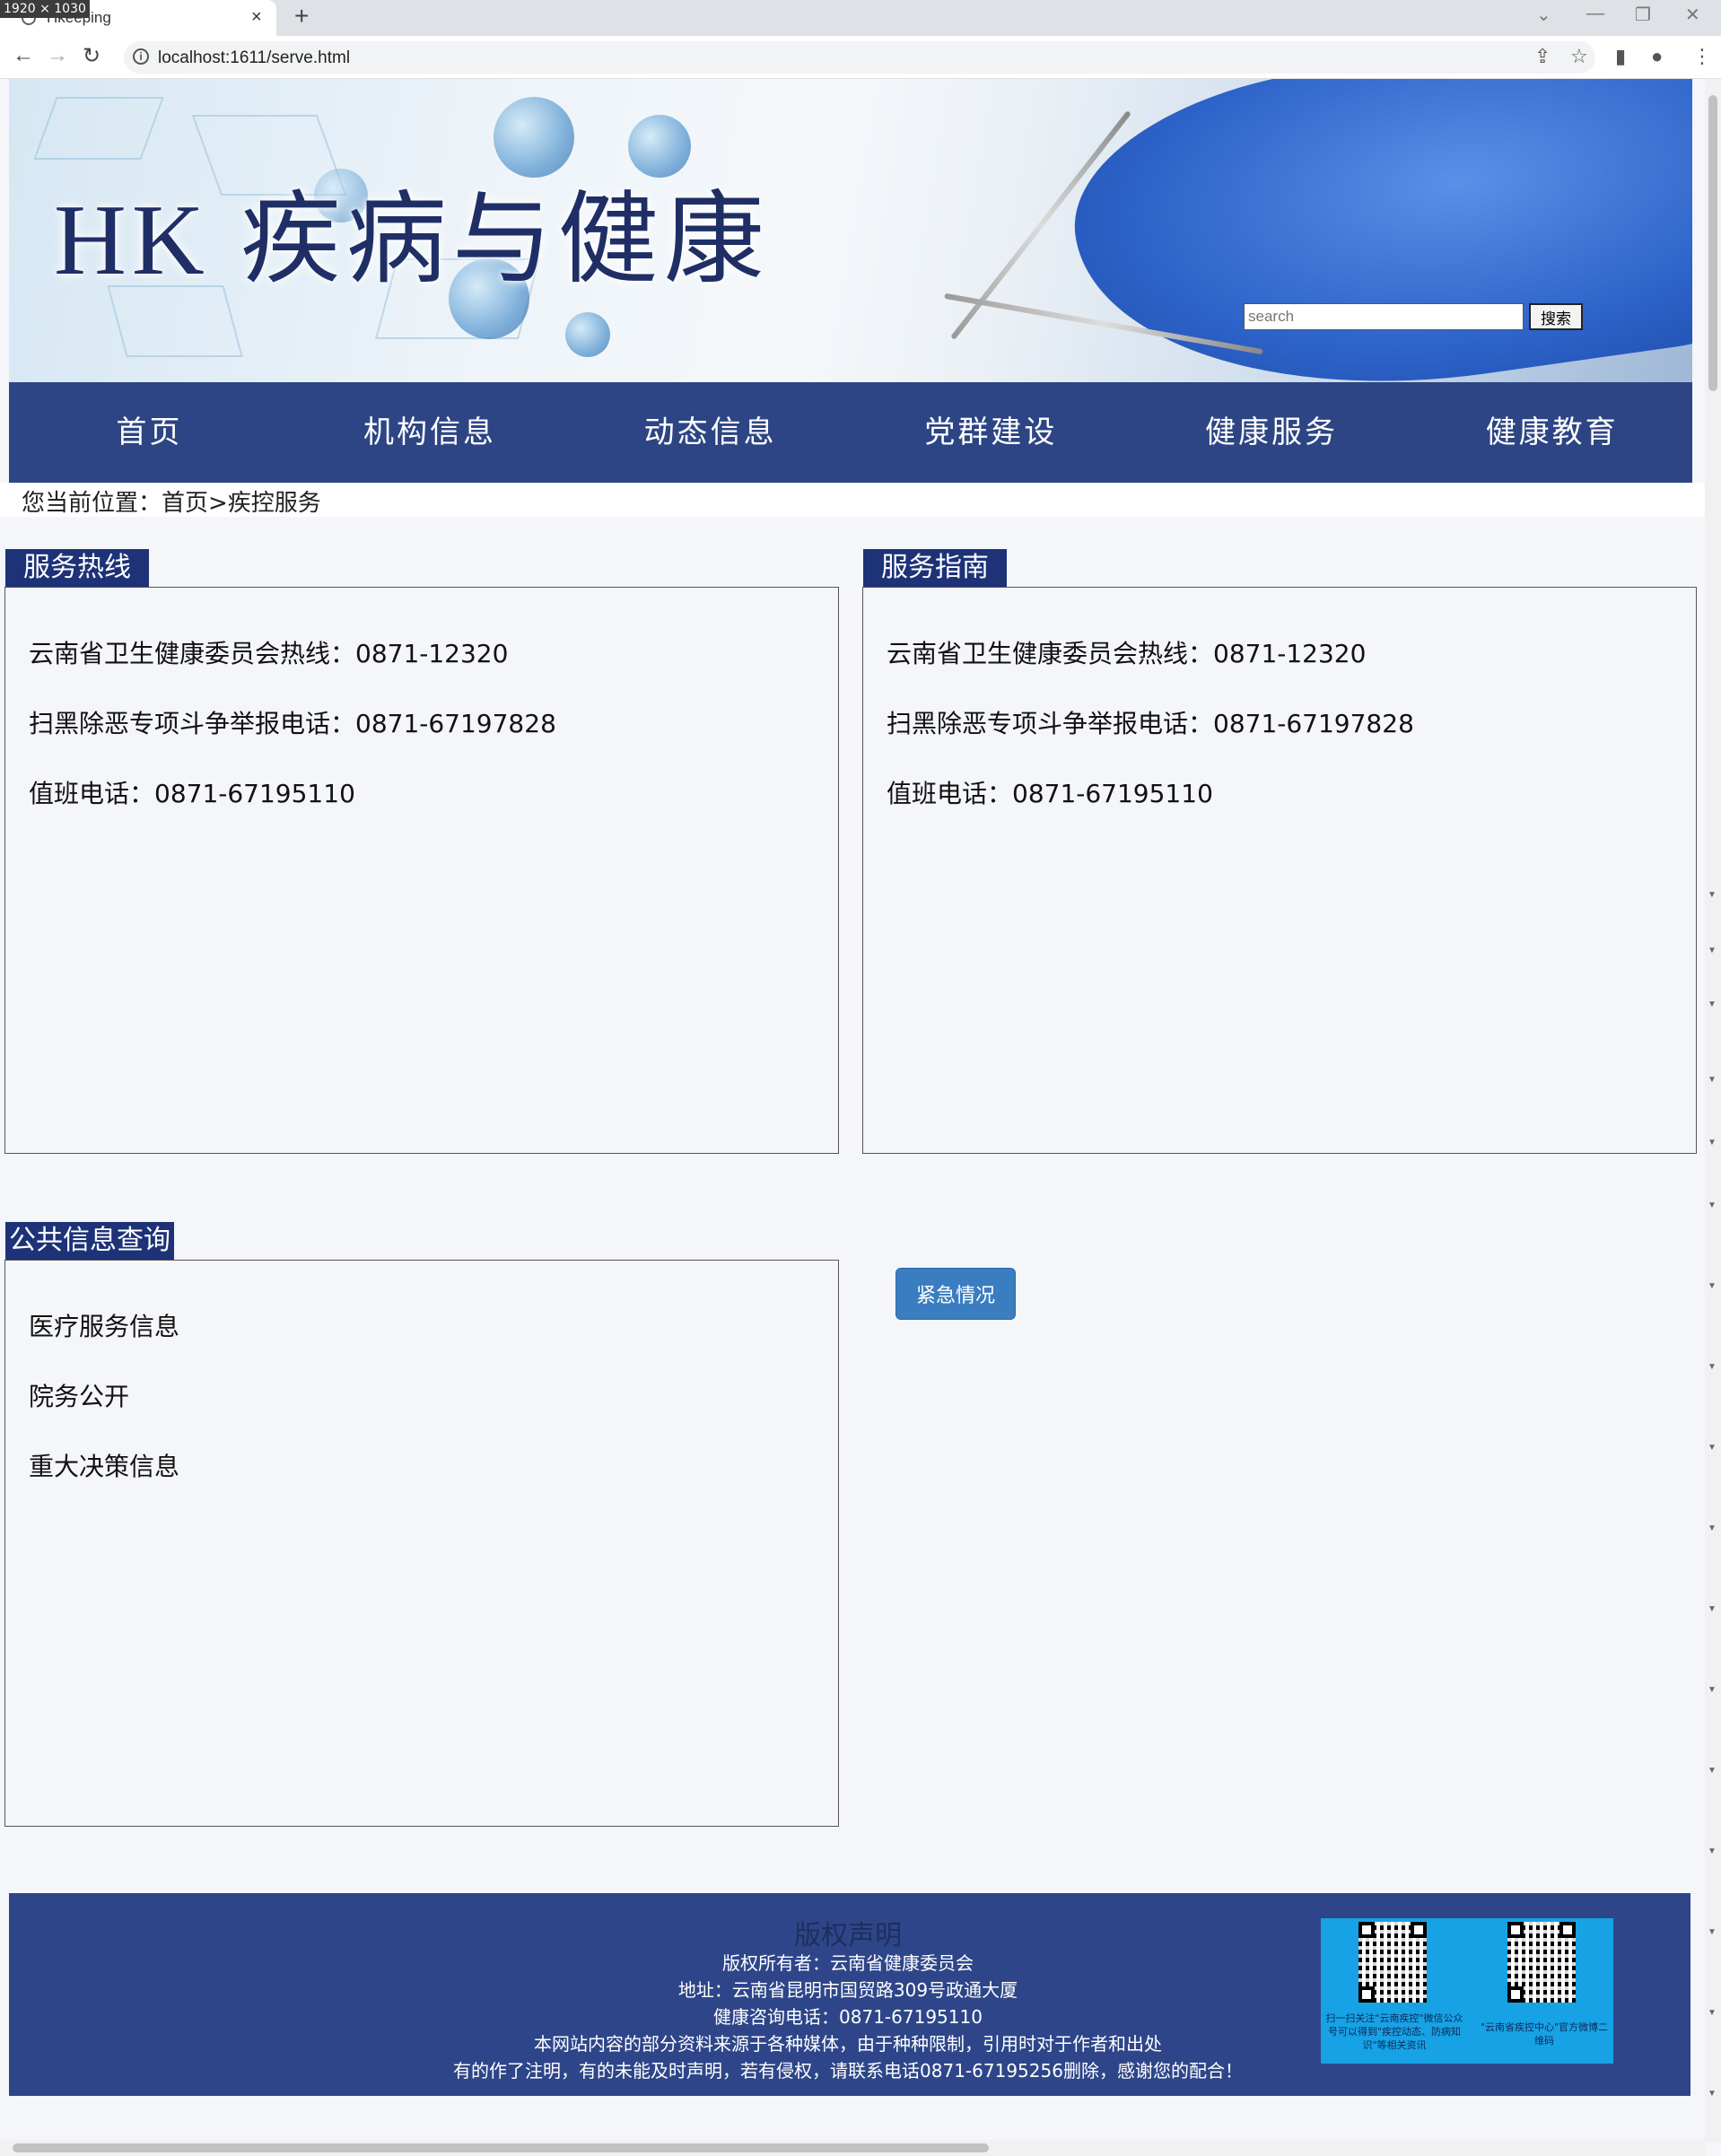  I want to click on breadcrumb: 您当前位置：首页>疾控服务, so click(171, 503).